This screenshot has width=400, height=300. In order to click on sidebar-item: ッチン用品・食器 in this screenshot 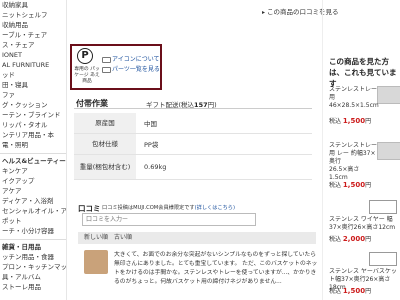, I will do `click(33, 257)`.